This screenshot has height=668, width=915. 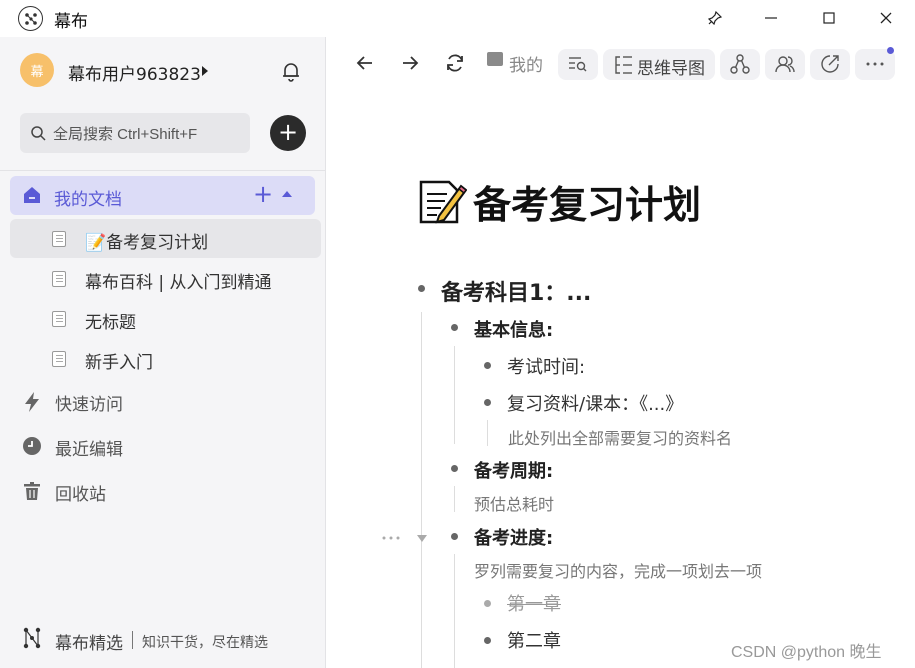 I want to click on sidebar-item-label: 快速访问, so click(x=89, y=405).